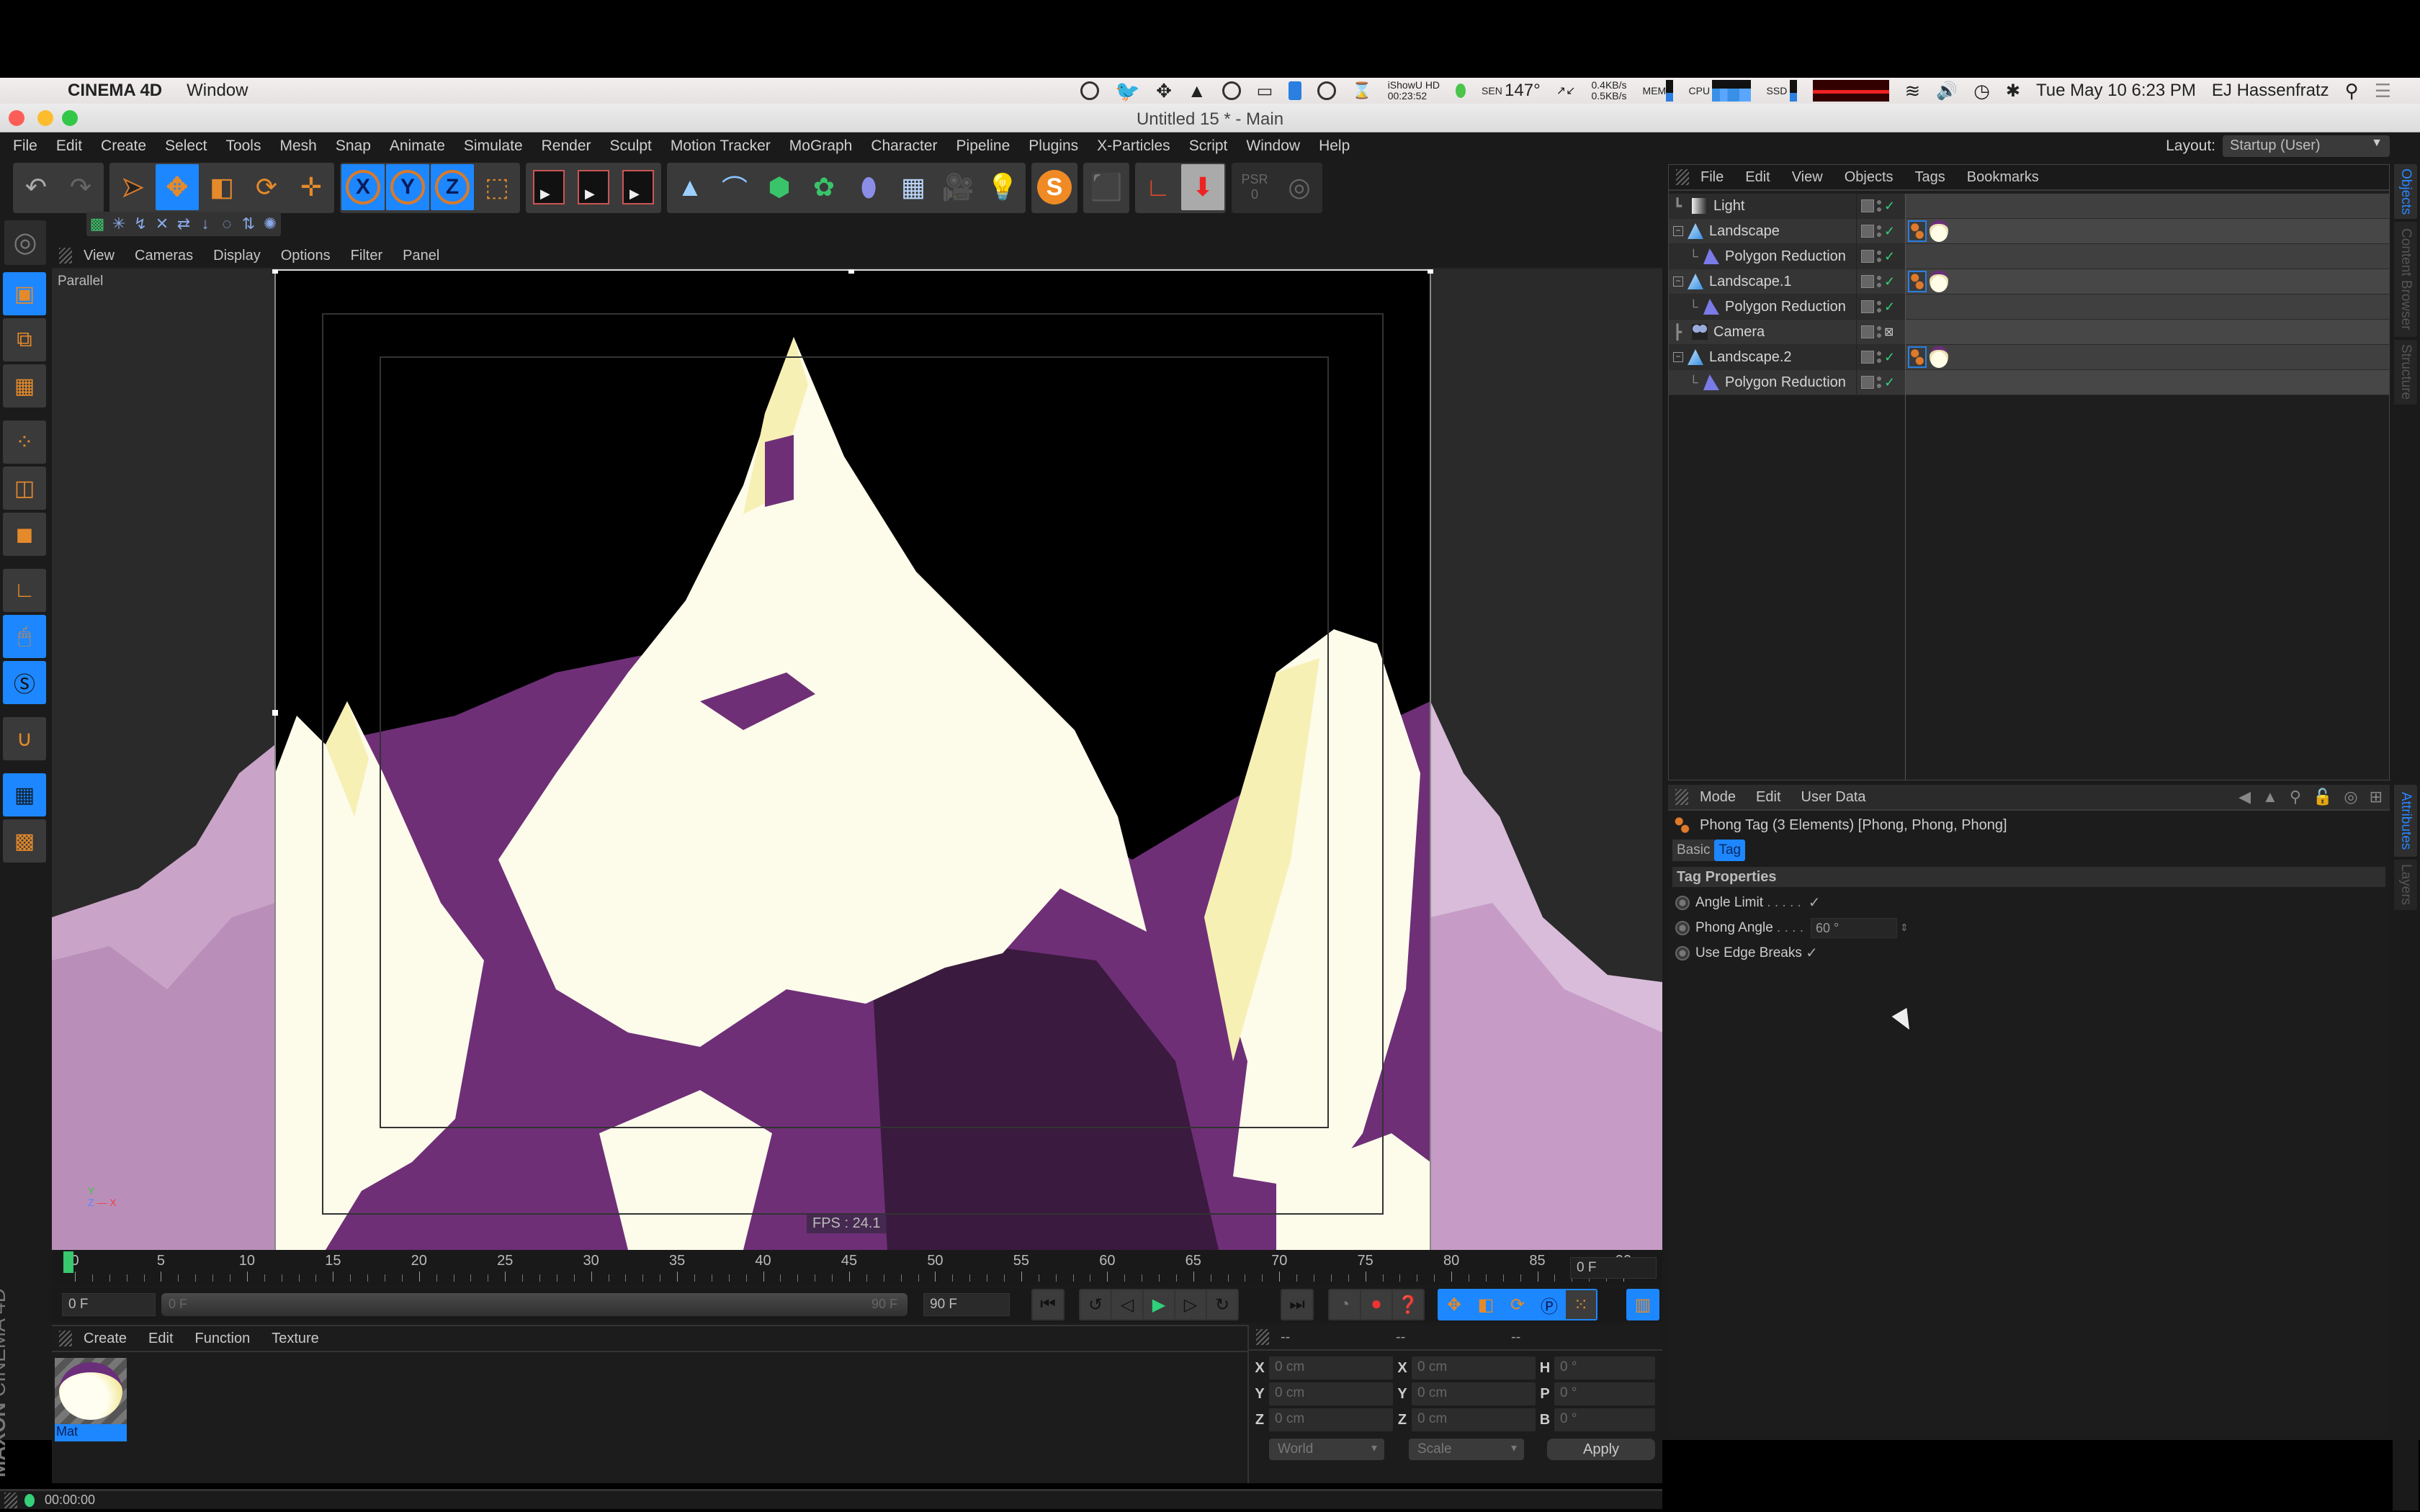 Image resolution: width=2420 pixels, height=1512 pixels. What do you see at coordinates (2013, 91) in the screenshot?
I see `bluetooth-icon: ✱` at bounding box center [2013, 91].